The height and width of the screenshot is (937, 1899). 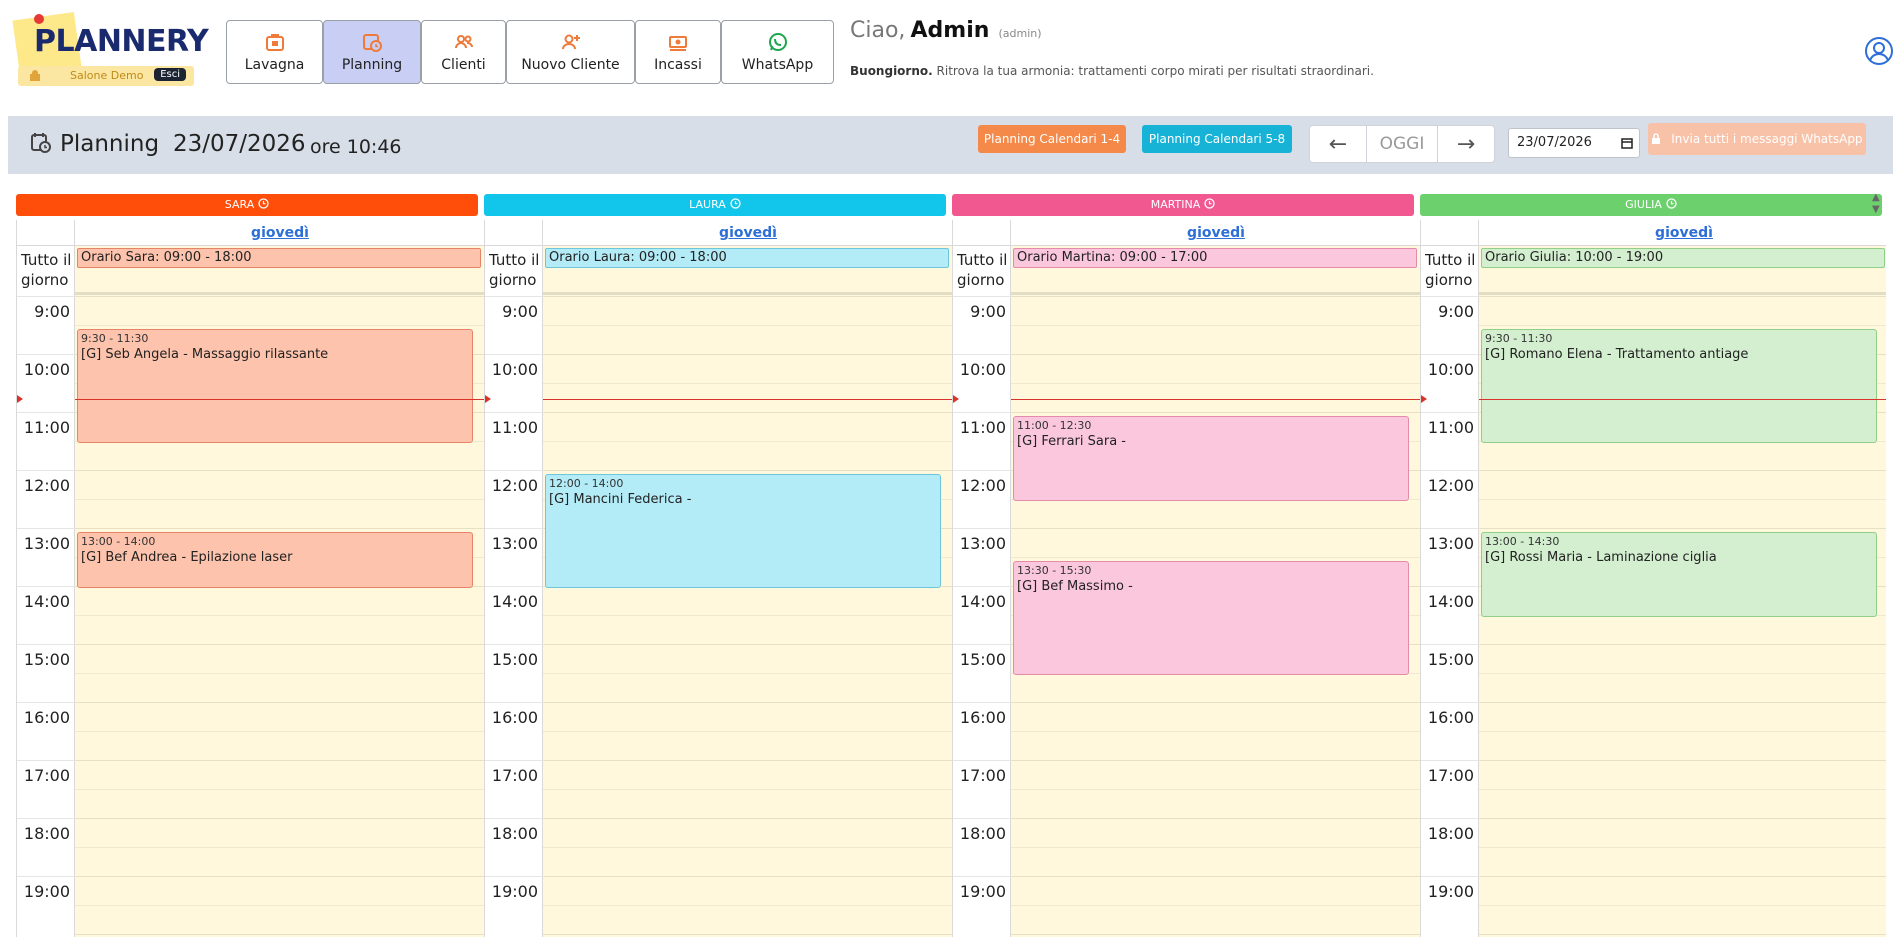 I want to click on working-hours-badge: Orario Laura: 09:00 - 18:00, so click(x=747, y=258).